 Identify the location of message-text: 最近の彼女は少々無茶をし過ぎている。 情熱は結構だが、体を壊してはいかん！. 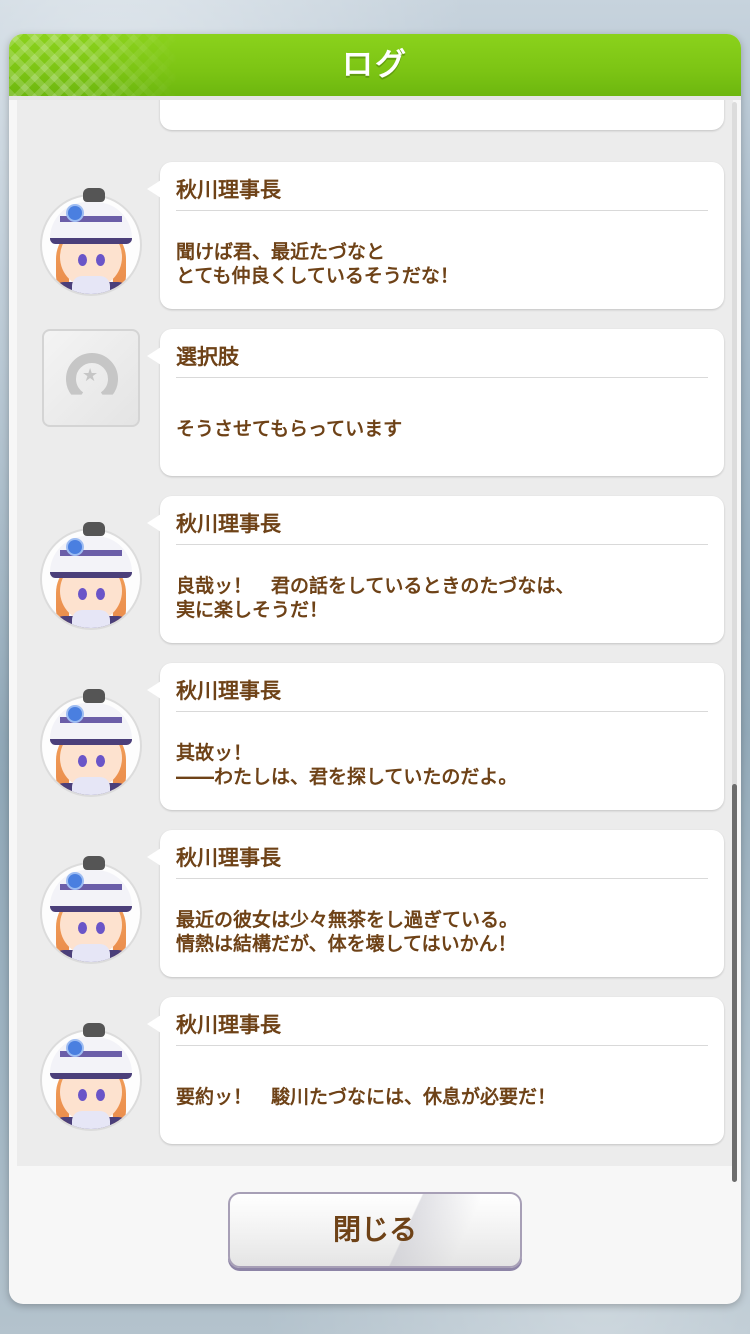
(347, 932).